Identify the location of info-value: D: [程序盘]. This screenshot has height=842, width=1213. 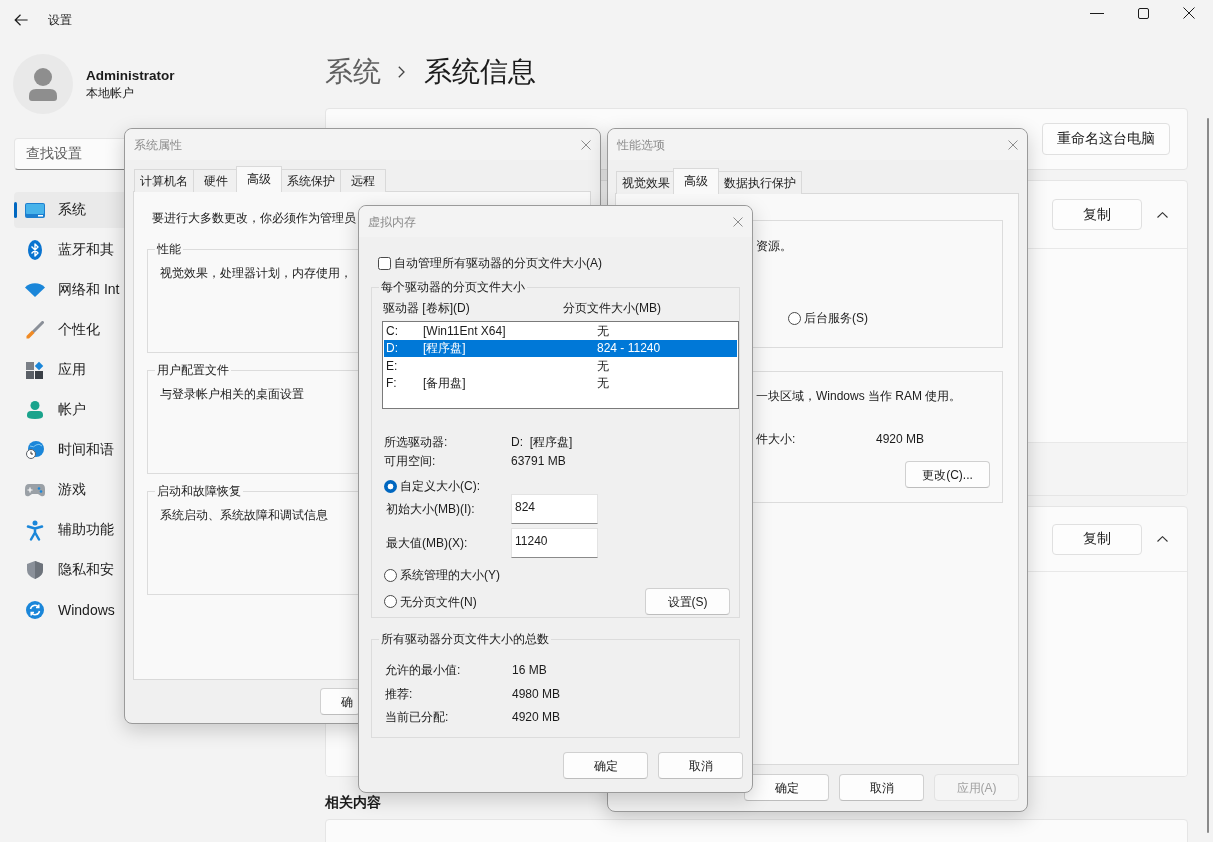
(542, 441).